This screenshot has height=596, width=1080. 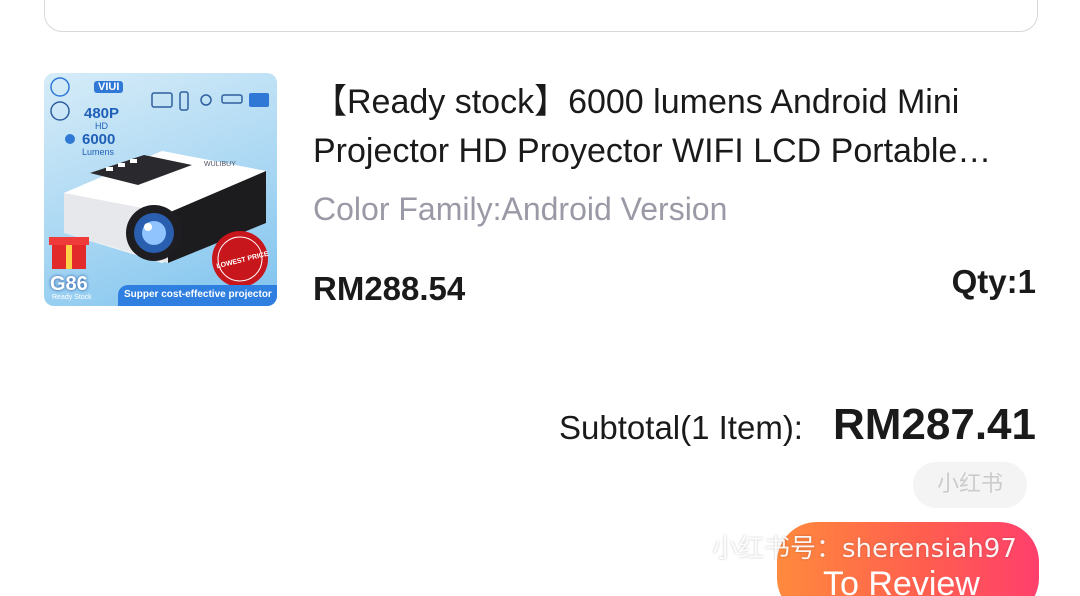 I want to click on thumb-resolution-sub: HD, so click(x=101, y=126).